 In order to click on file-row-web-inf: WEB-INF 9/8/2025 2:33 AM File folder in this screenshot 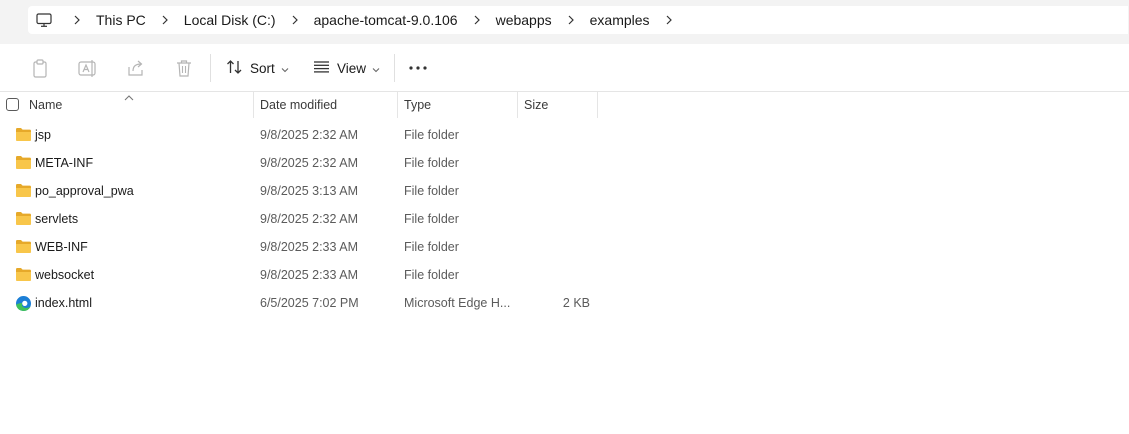, I will do `click(564, 247)`.